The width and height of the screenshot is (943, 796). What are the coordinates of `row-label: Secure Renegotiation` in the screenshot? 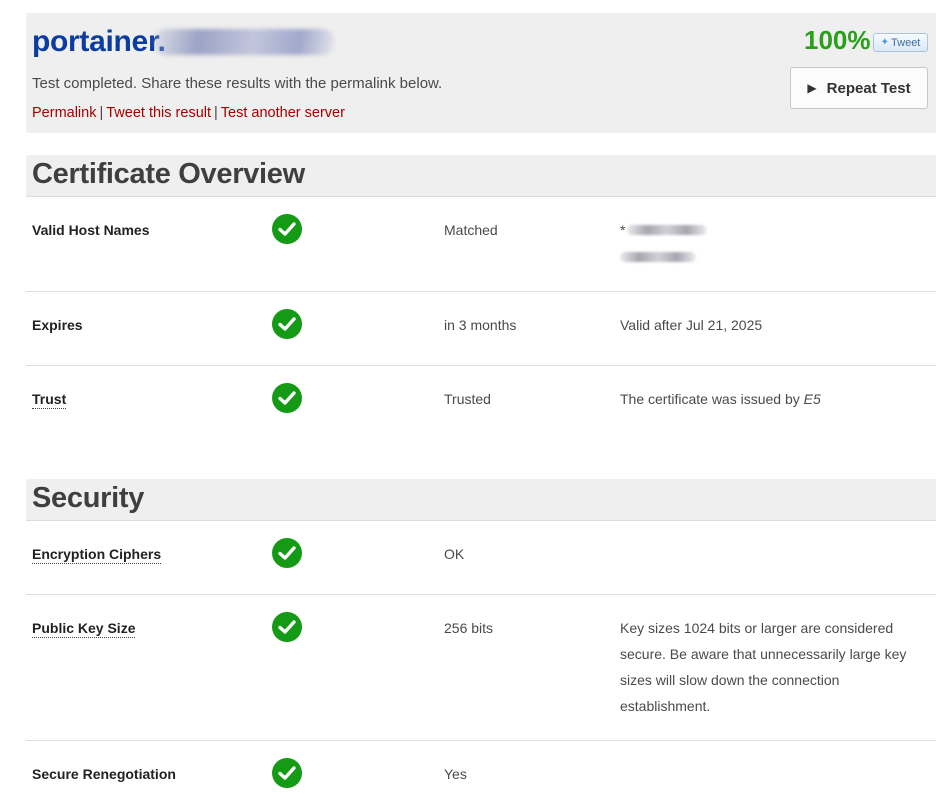 It's located at (104, 774).